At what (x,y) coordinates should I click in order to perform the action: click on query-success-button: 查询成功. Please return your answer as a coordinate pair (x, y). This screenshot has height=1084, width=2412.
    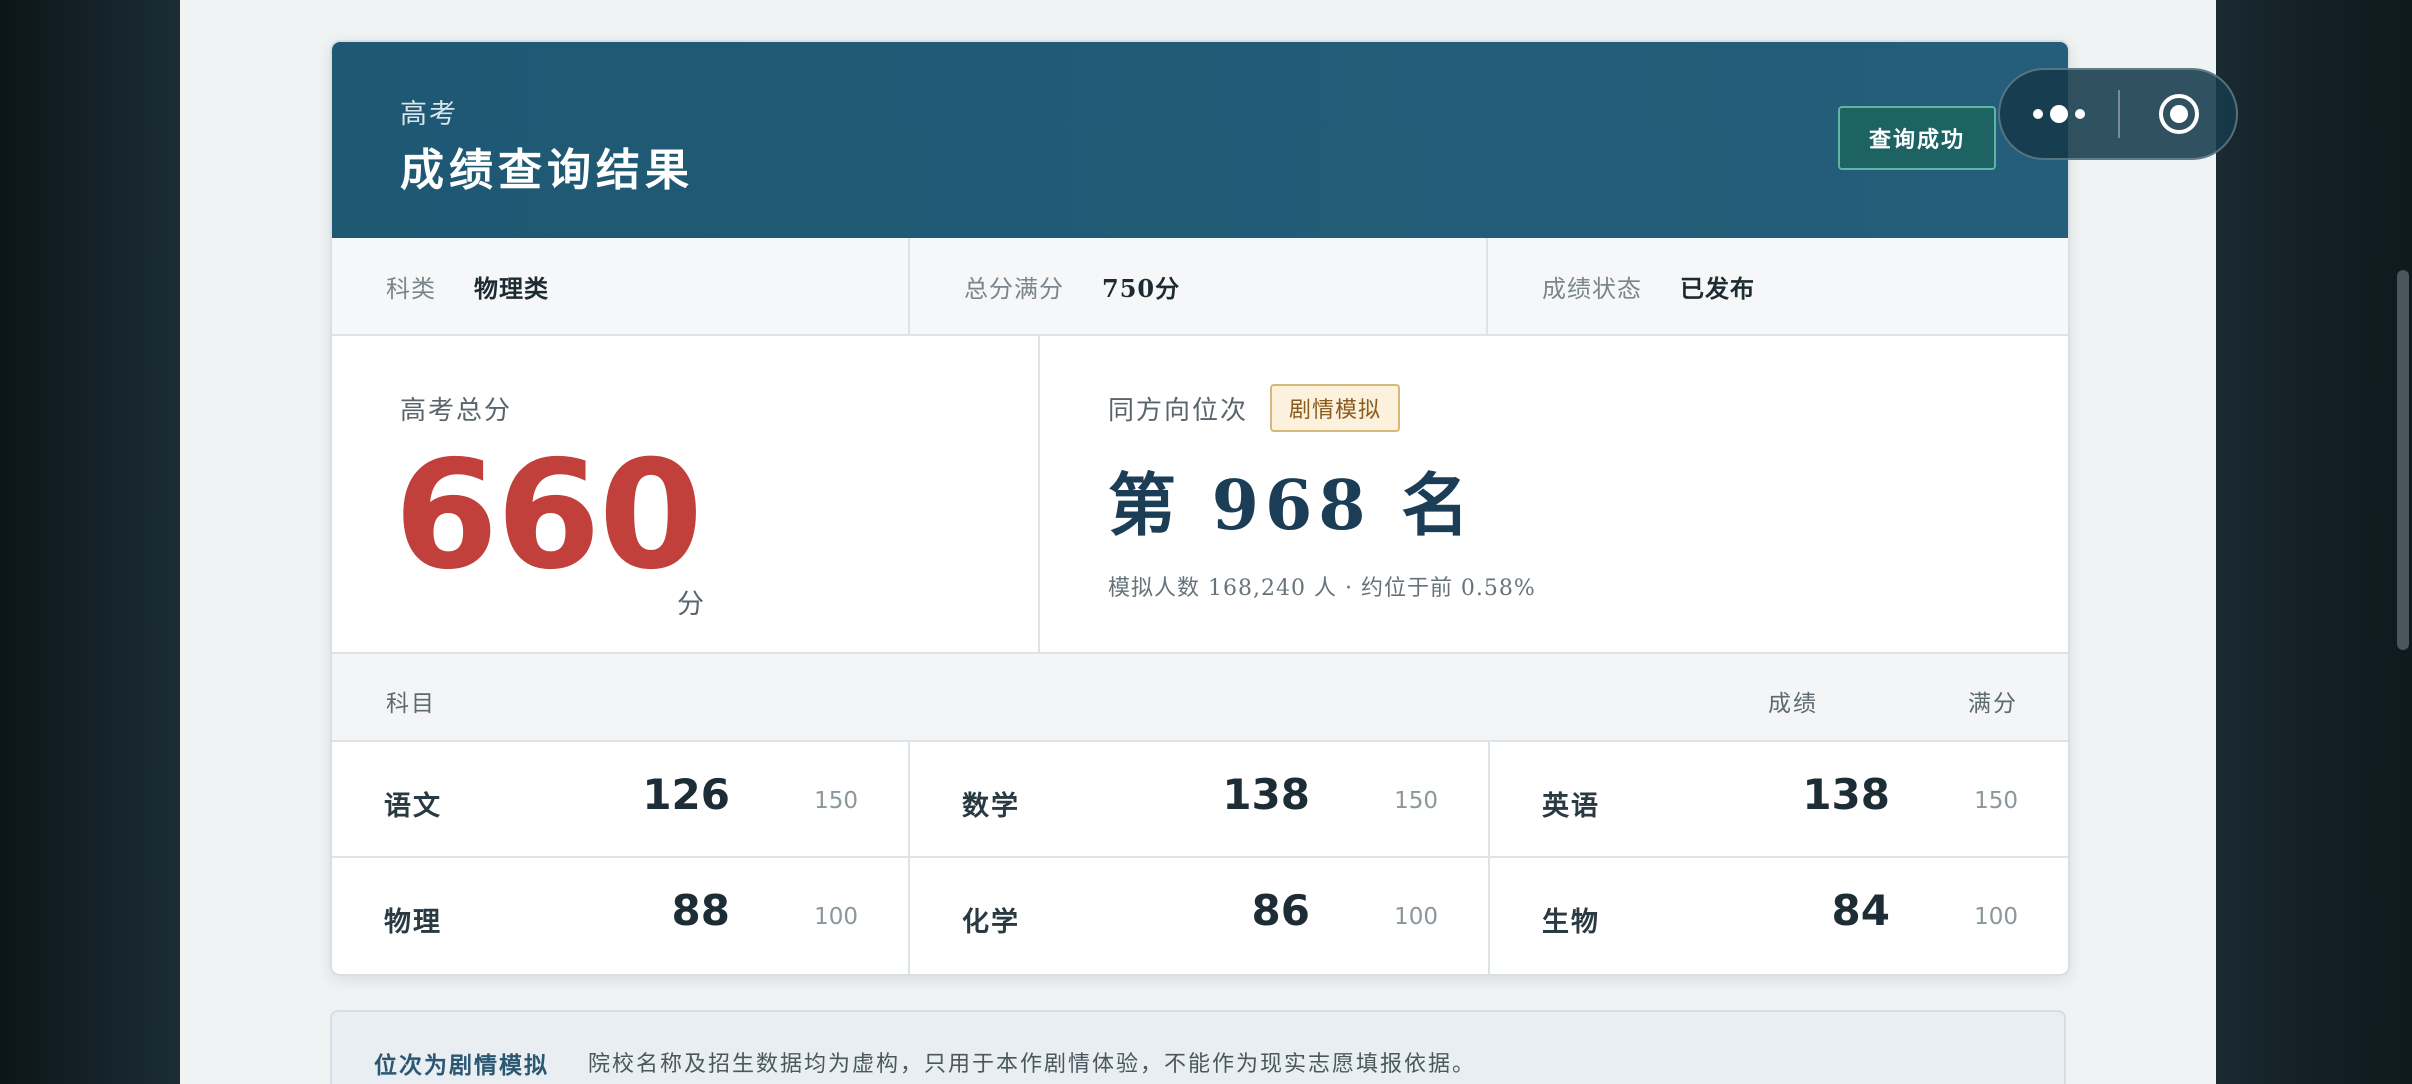
    Looking at the image, I should click on (1917, 138).